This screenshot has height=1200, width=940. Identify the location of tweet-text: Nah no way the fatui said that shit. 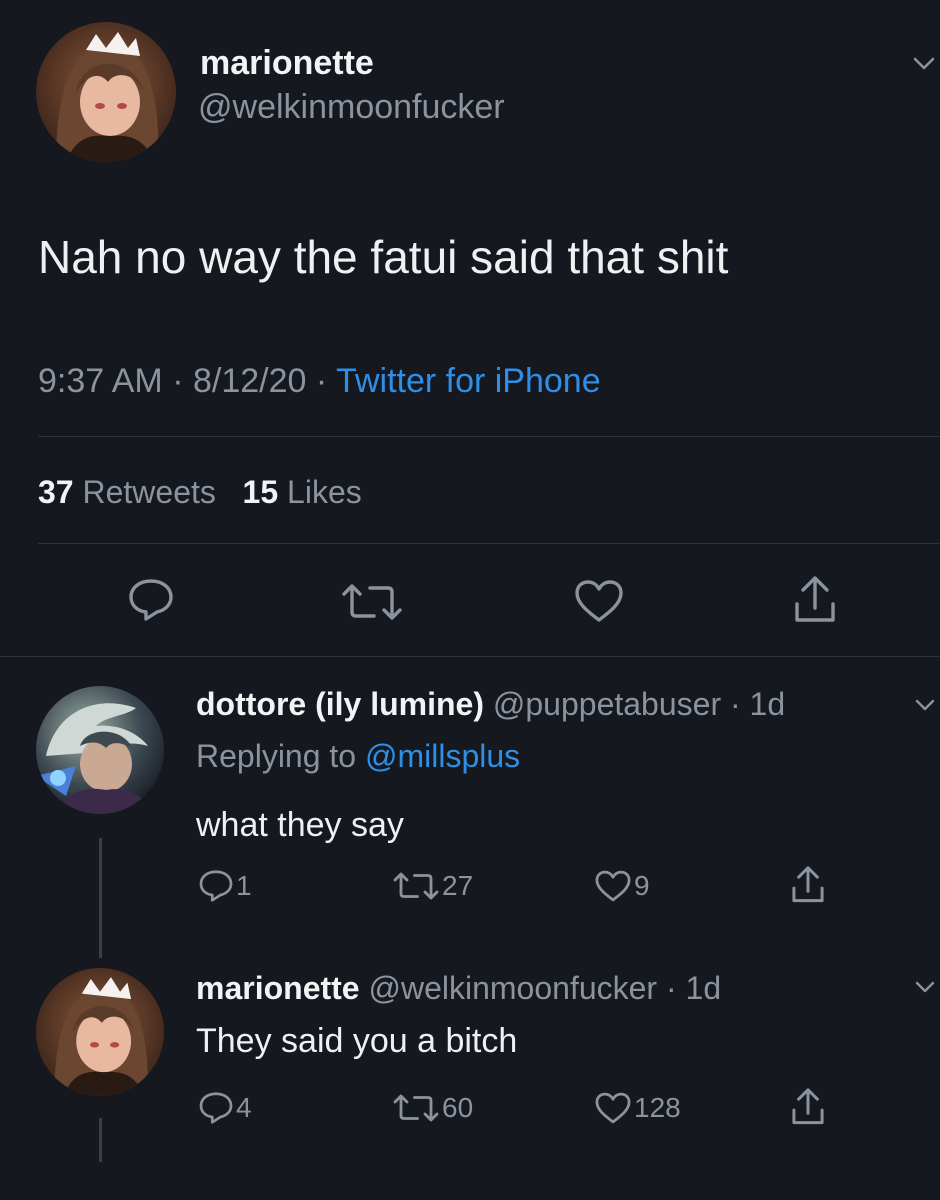
(383, 257).